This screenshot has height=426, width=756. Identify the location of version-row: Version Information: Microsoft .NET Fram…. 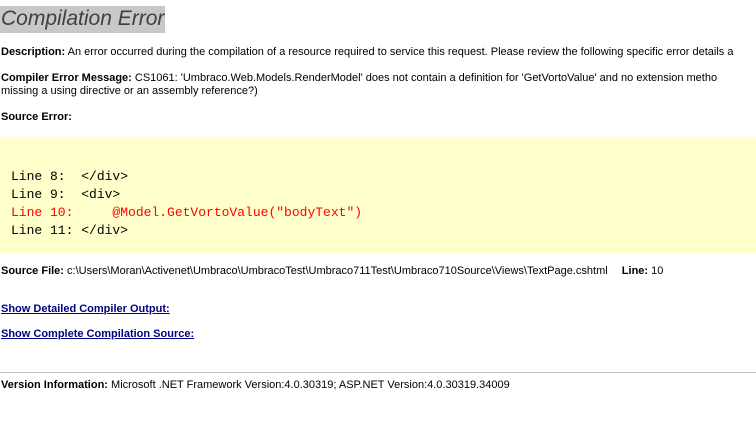
(255, 385).